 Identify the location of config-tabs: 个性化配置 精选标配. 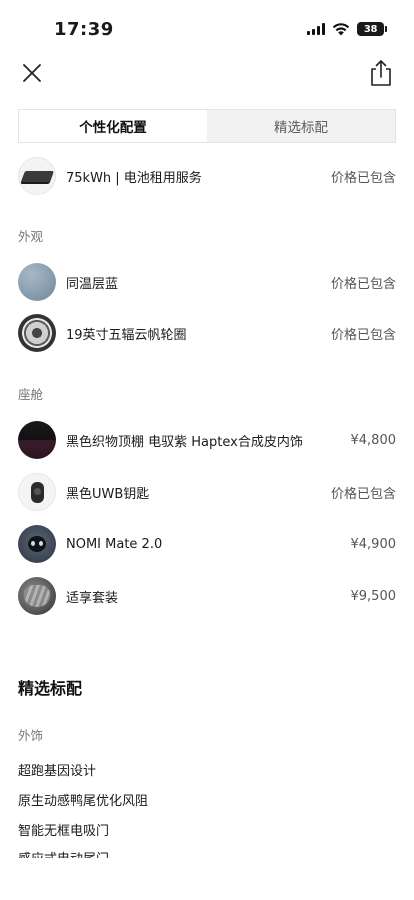
(207, 126).